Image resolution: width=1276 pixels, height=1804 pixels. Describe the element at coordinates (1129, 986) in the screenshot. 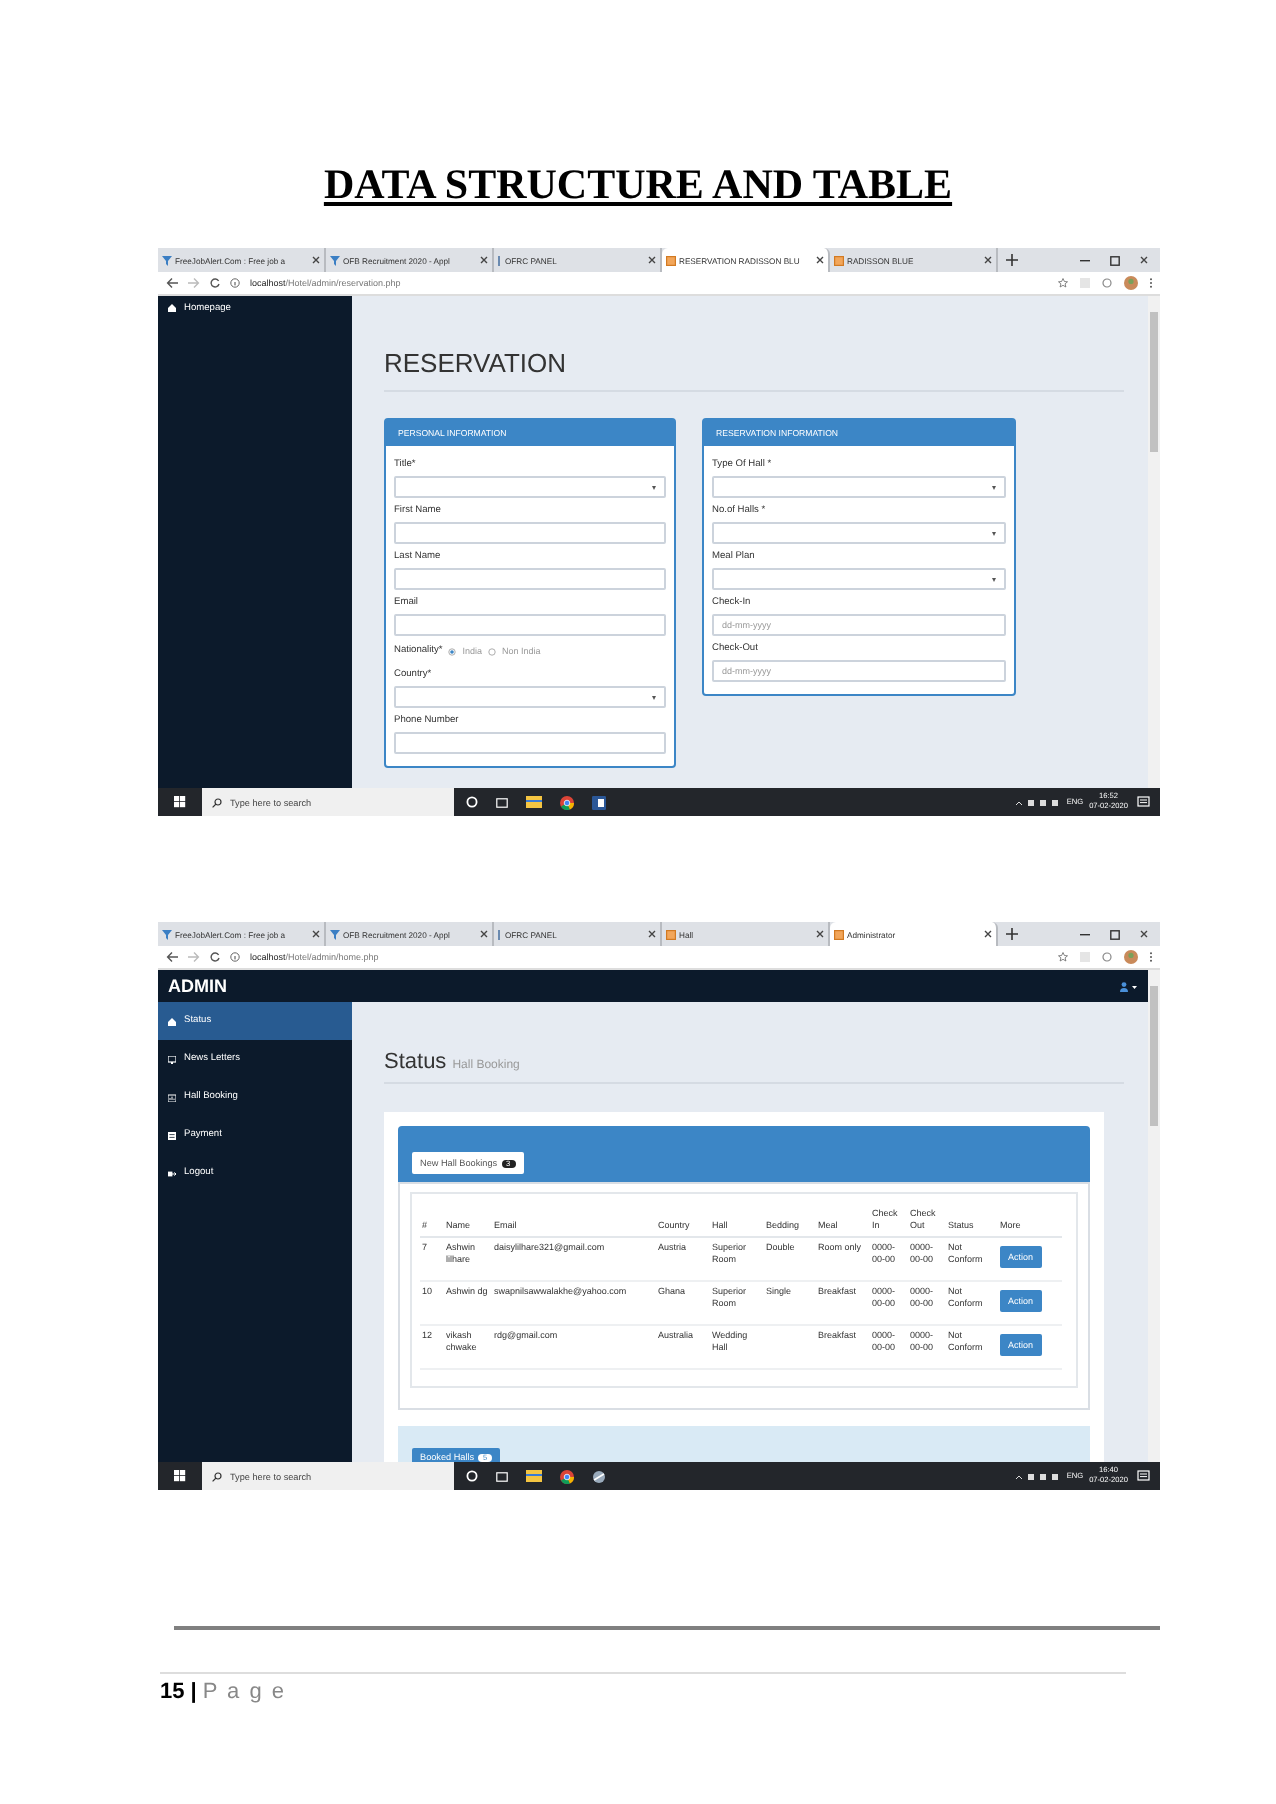

I see `user-icon` at that location.